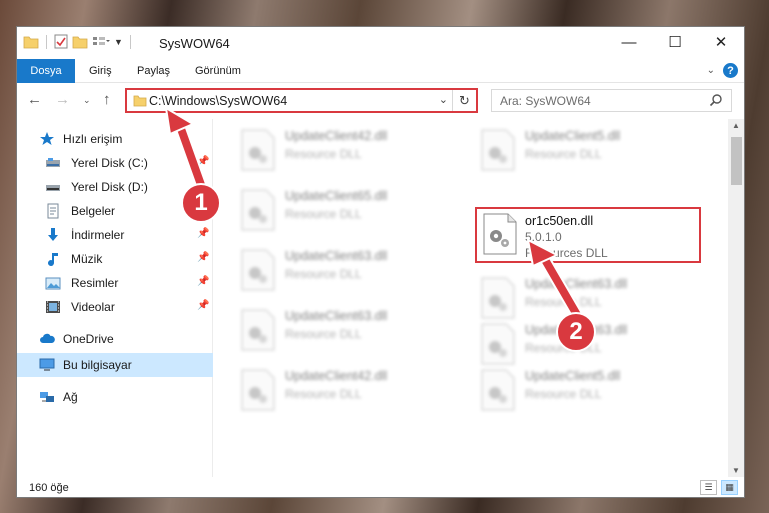 The height and width of the screenshot is (513, 769). Describe the element at coordinates (87, 259) in the screenshot. I see `sidebar-label: Müzik` at that location.